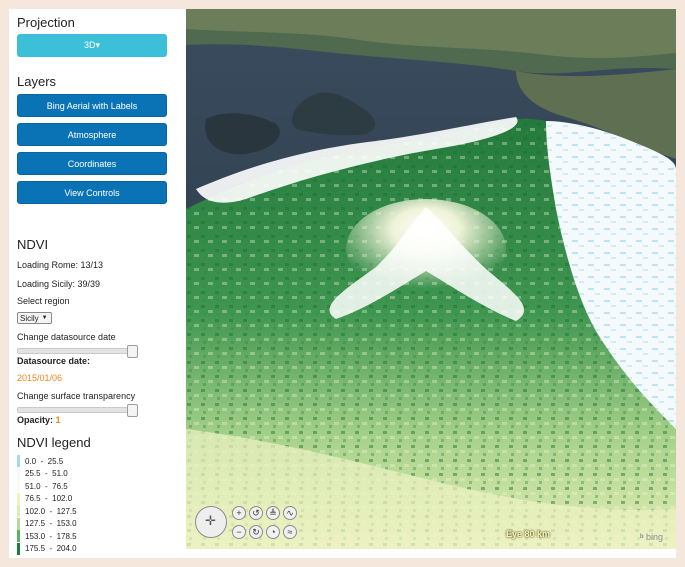 Image resolution: width=685 pixels, height=567 pixels. Describe the element at coordinates (51, 548) in the screenshot. I see `legend-range-label: 175.5 - 204.0` at that location.